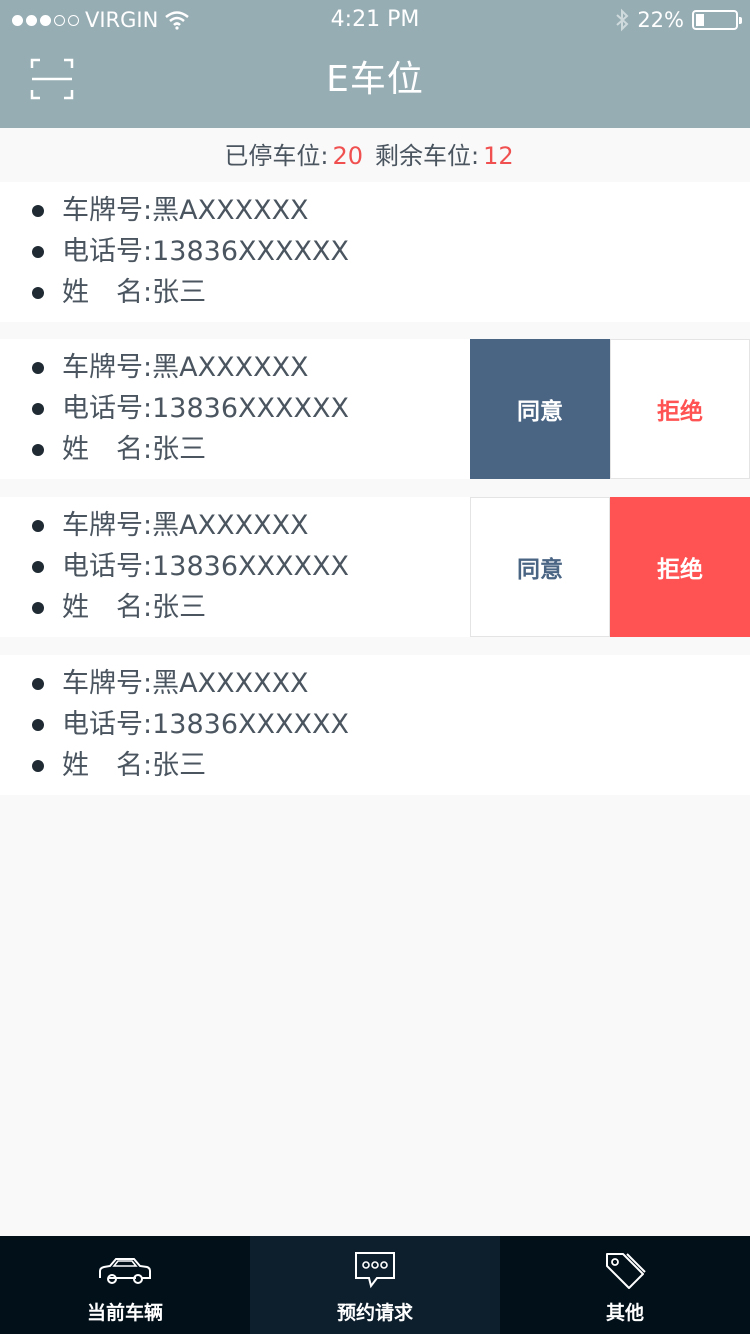 The image size is (750, 1334). I want to click on tab-bar: 当前车辆 预约请求 其他, so click(375, 1285).